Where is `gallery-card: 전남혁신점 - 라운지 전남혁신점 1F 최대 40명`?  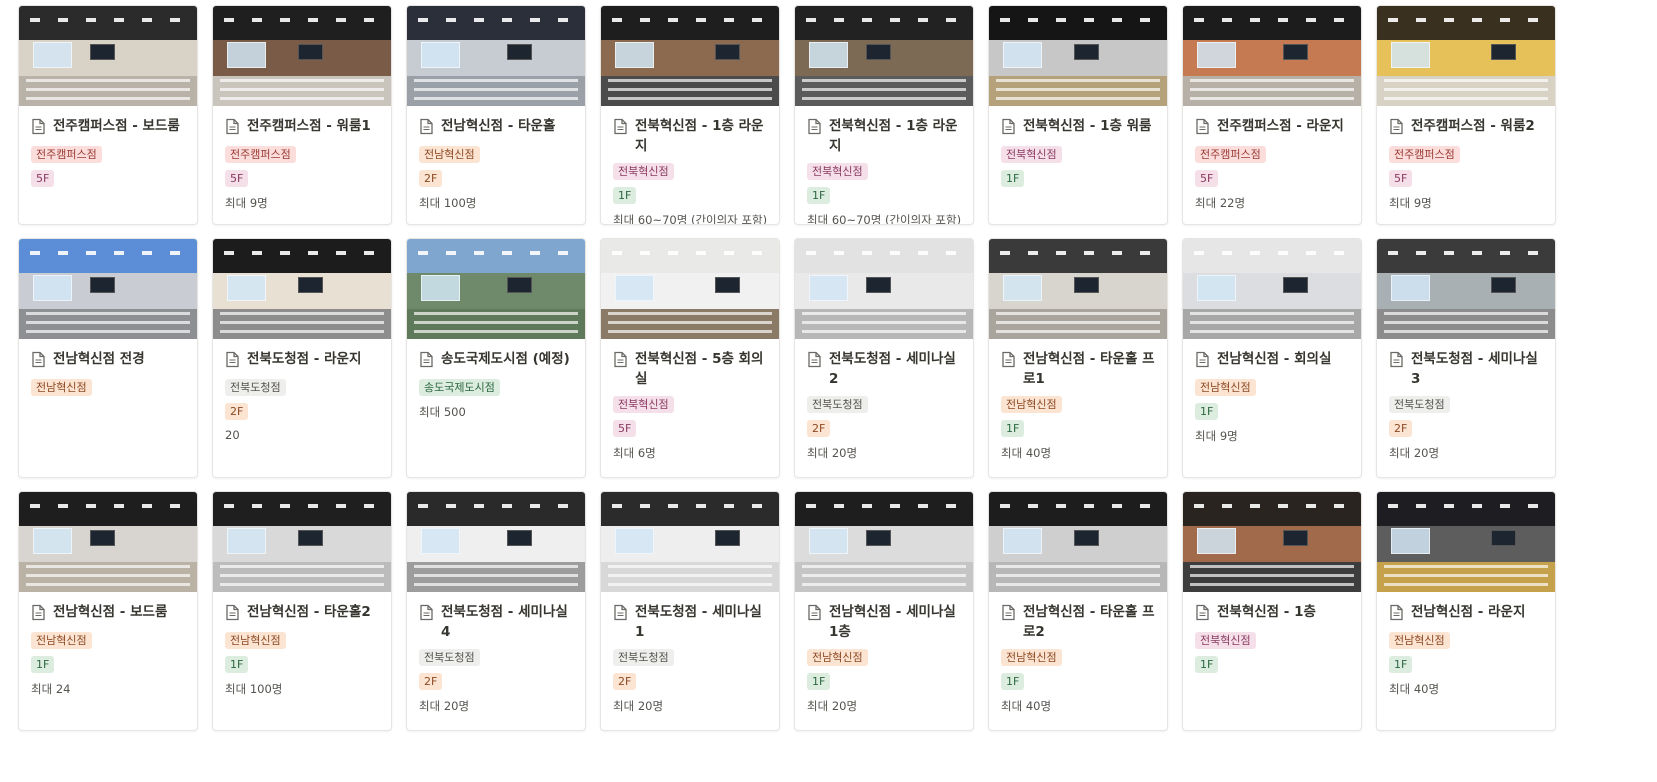 gallery-card: 전남혁신점 - 라운지 전남혁신점 1F 최대 40명 is located at coordinates (1466, 611).